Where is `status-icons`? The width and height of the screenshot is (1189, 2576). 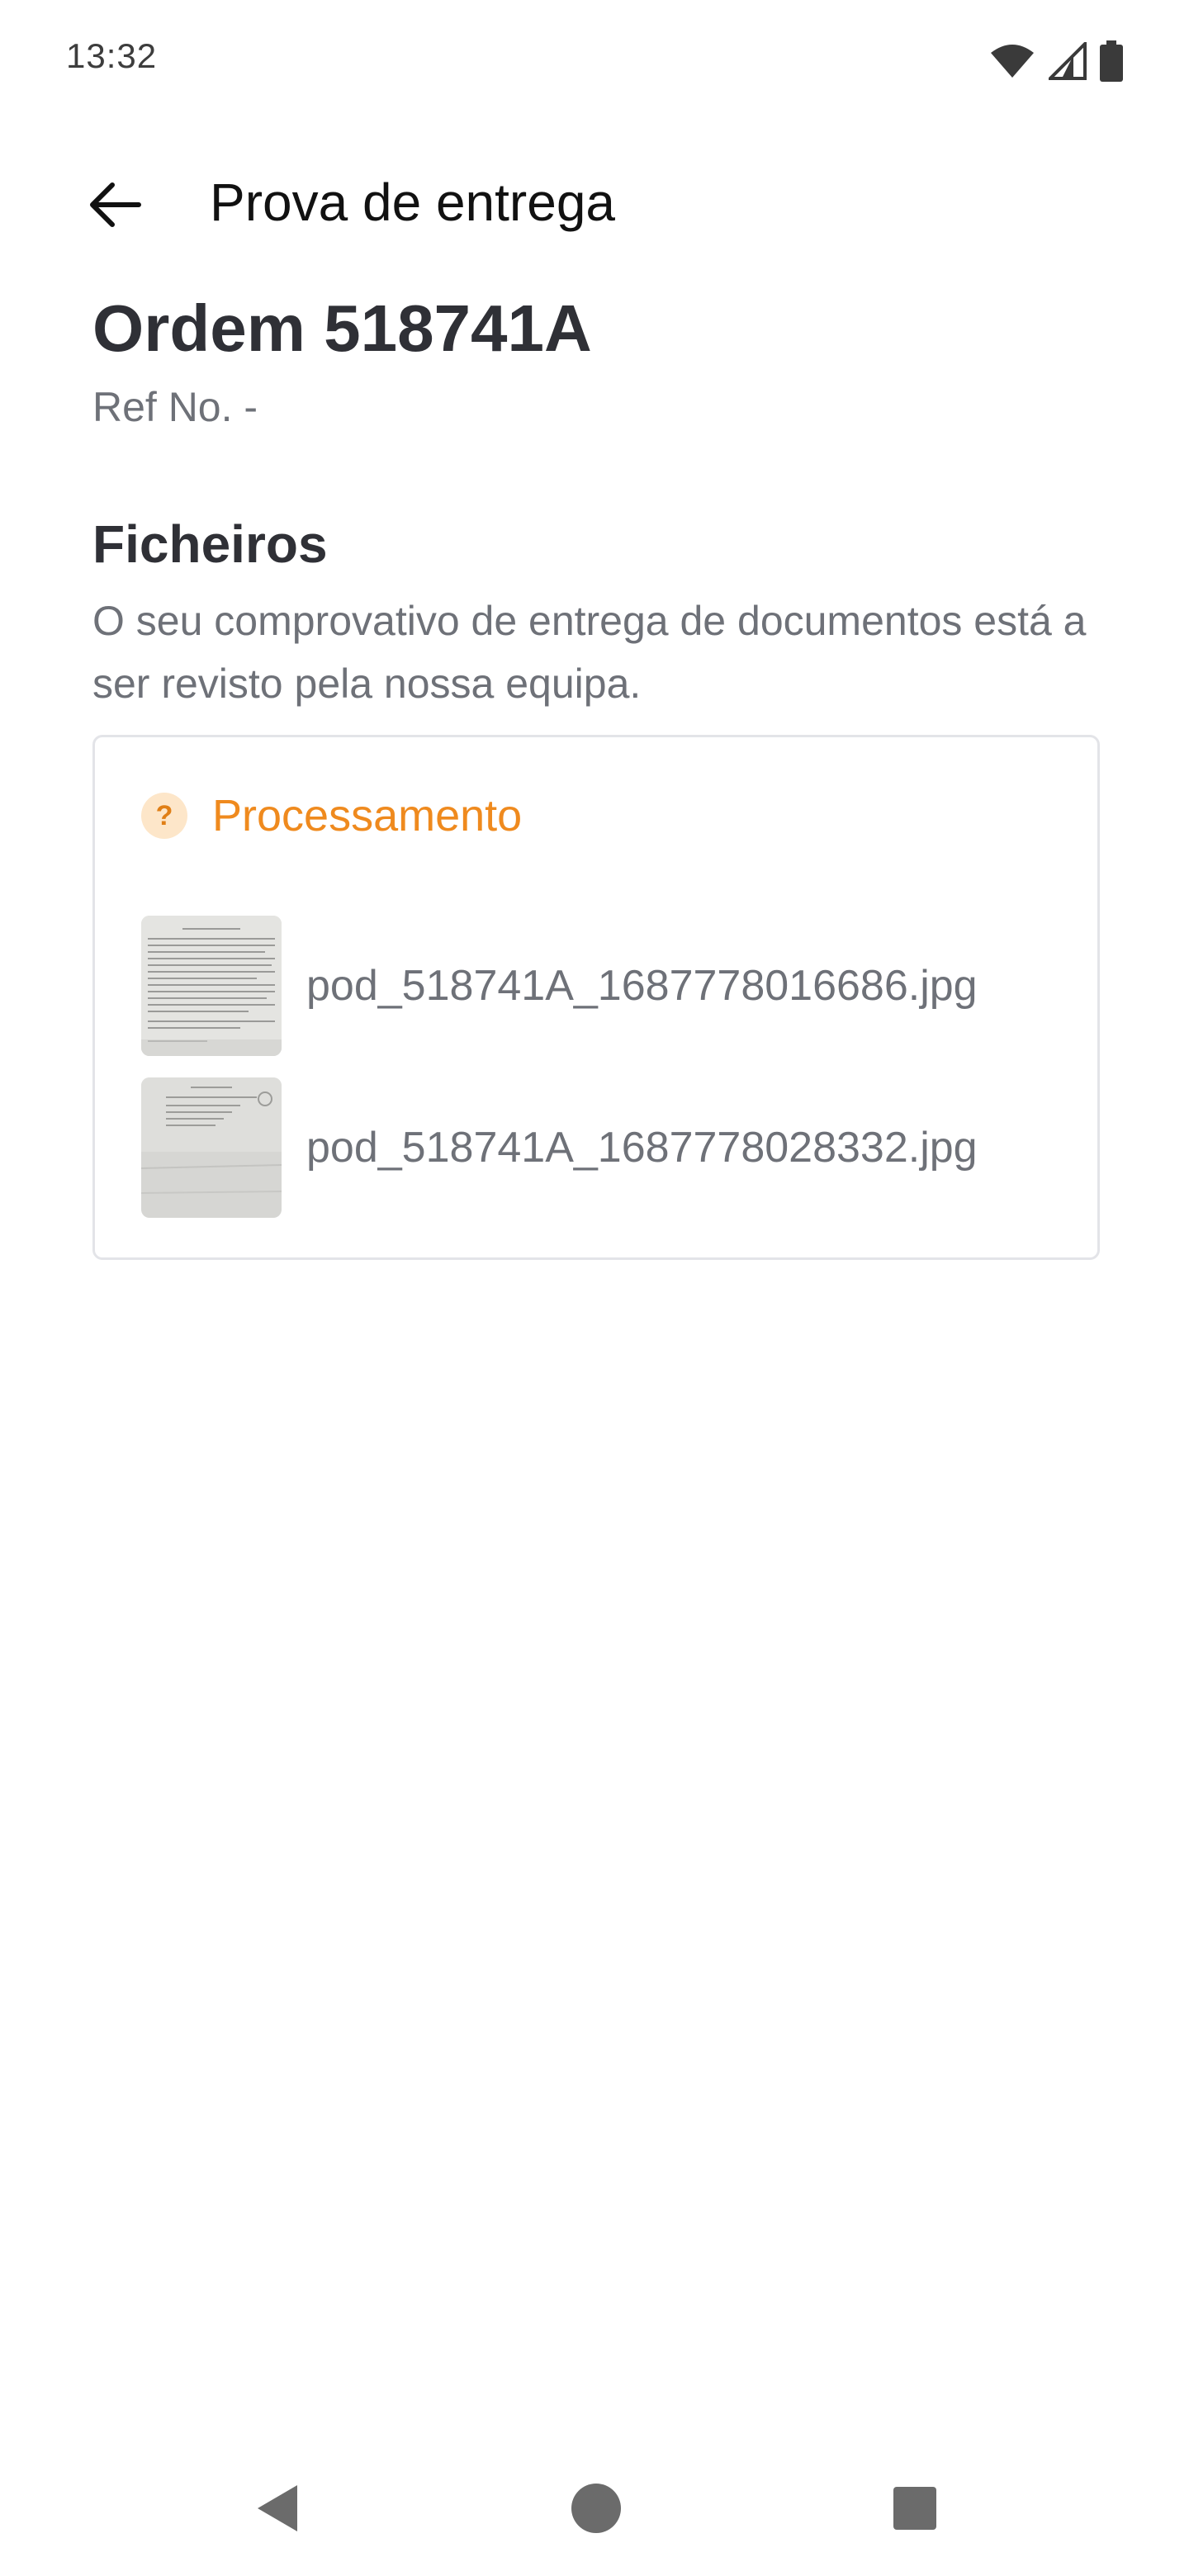 status-icons is located at coordinates (1056, 61).